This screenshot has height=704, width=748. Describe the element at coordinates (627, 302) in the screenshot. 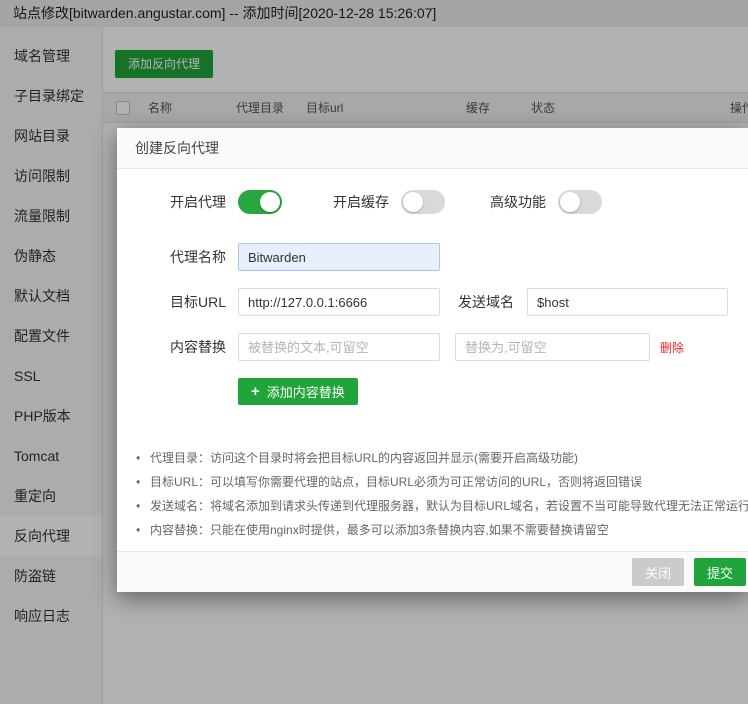

I see `send-domain-input` at that location.